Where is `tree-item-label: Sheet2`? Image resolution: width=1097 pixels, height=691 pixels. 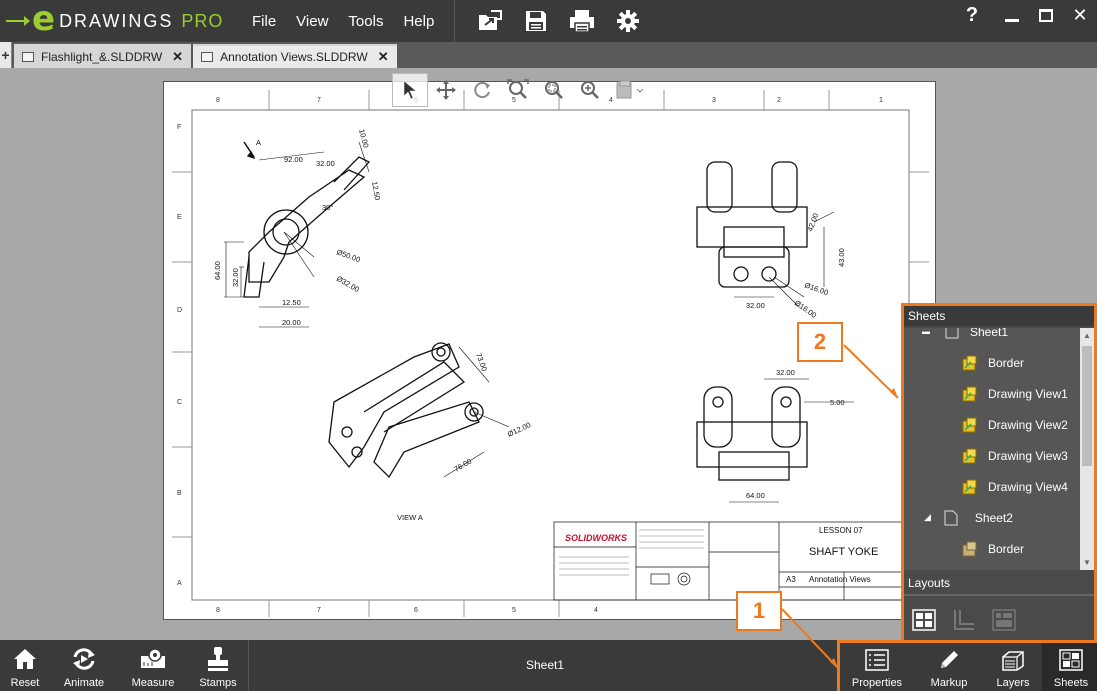
tree-item-label: Sheet2 is located at coordinates (993, 517).